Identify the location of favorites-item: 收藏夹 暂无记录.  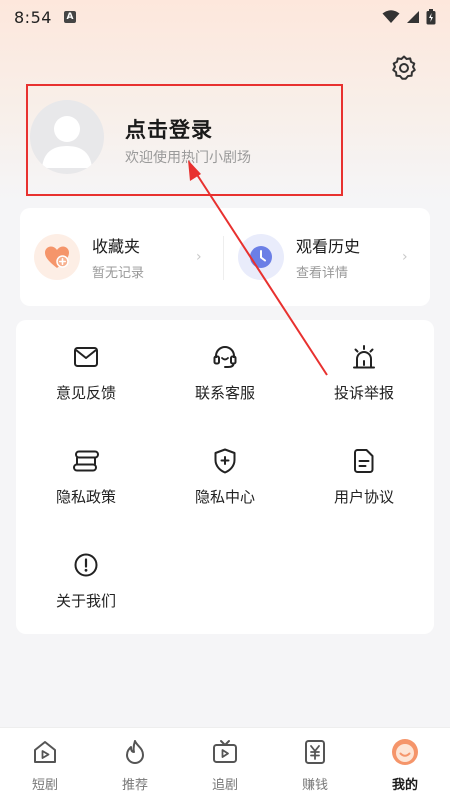
(89, 257).